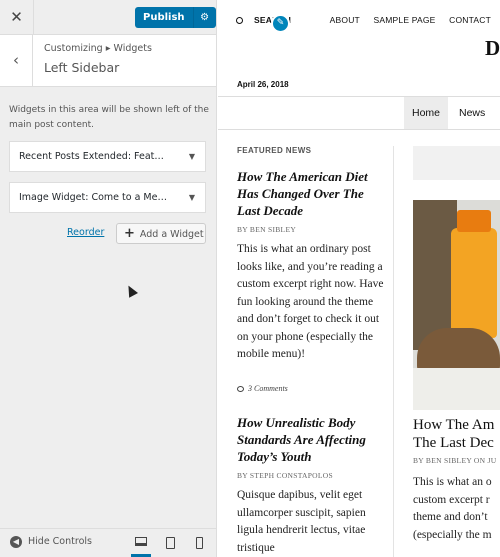  I want to click on nav-item-sample-page: SAMPLE PAGE, so click(405, 20).